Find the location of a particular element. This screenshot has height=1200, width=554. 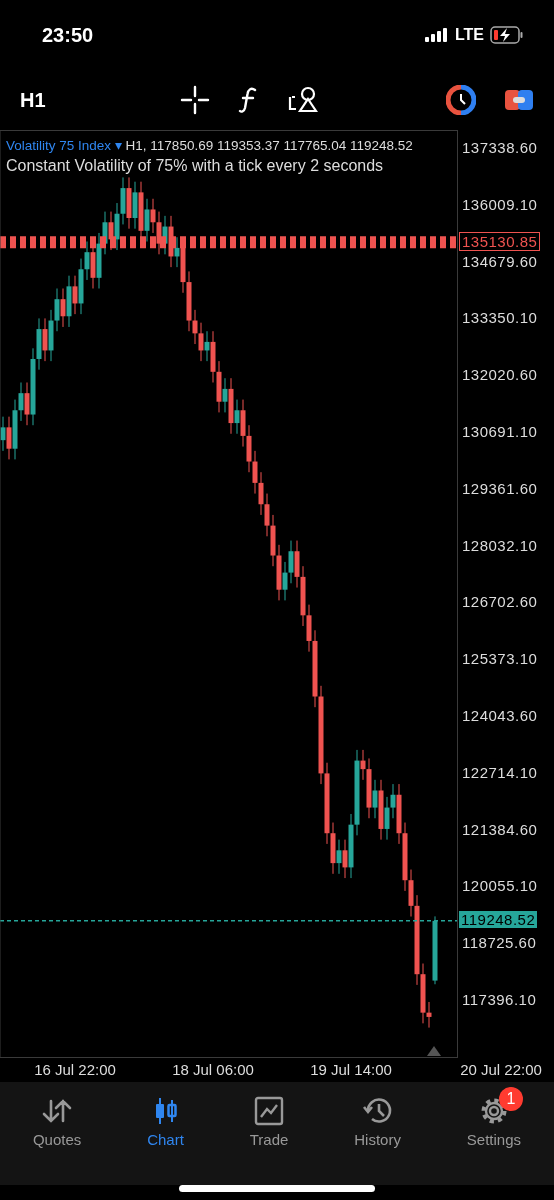

price-label: 117396.10 is located at coordinates (499, 999).